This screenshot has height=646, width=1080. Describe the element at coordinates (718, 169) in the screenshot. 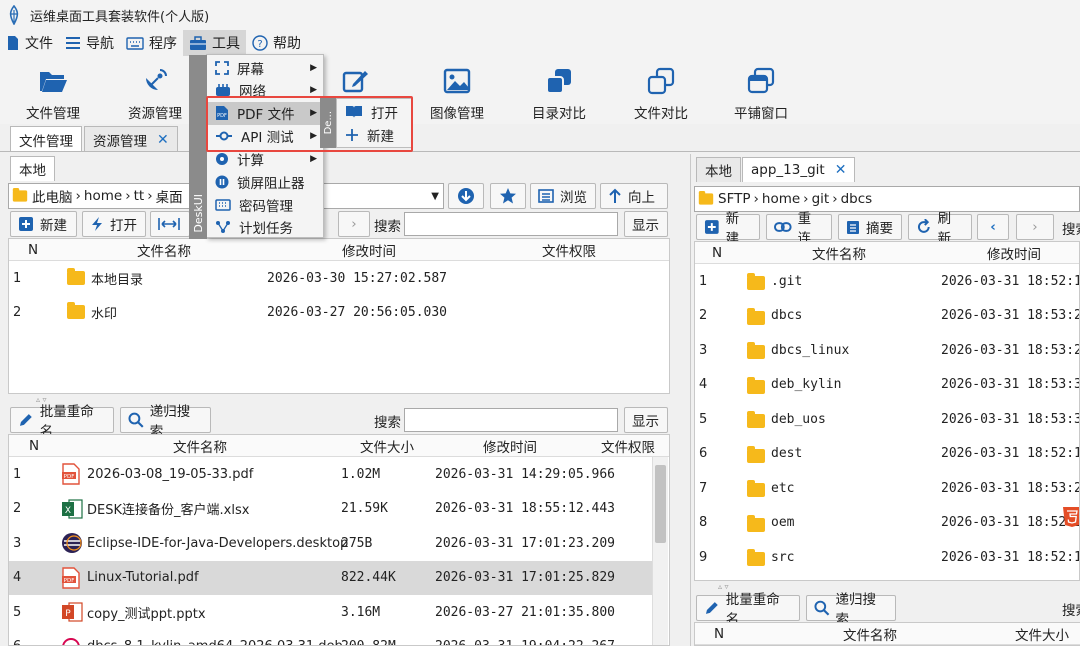

I see `tab-right-local: 本地` at that location.